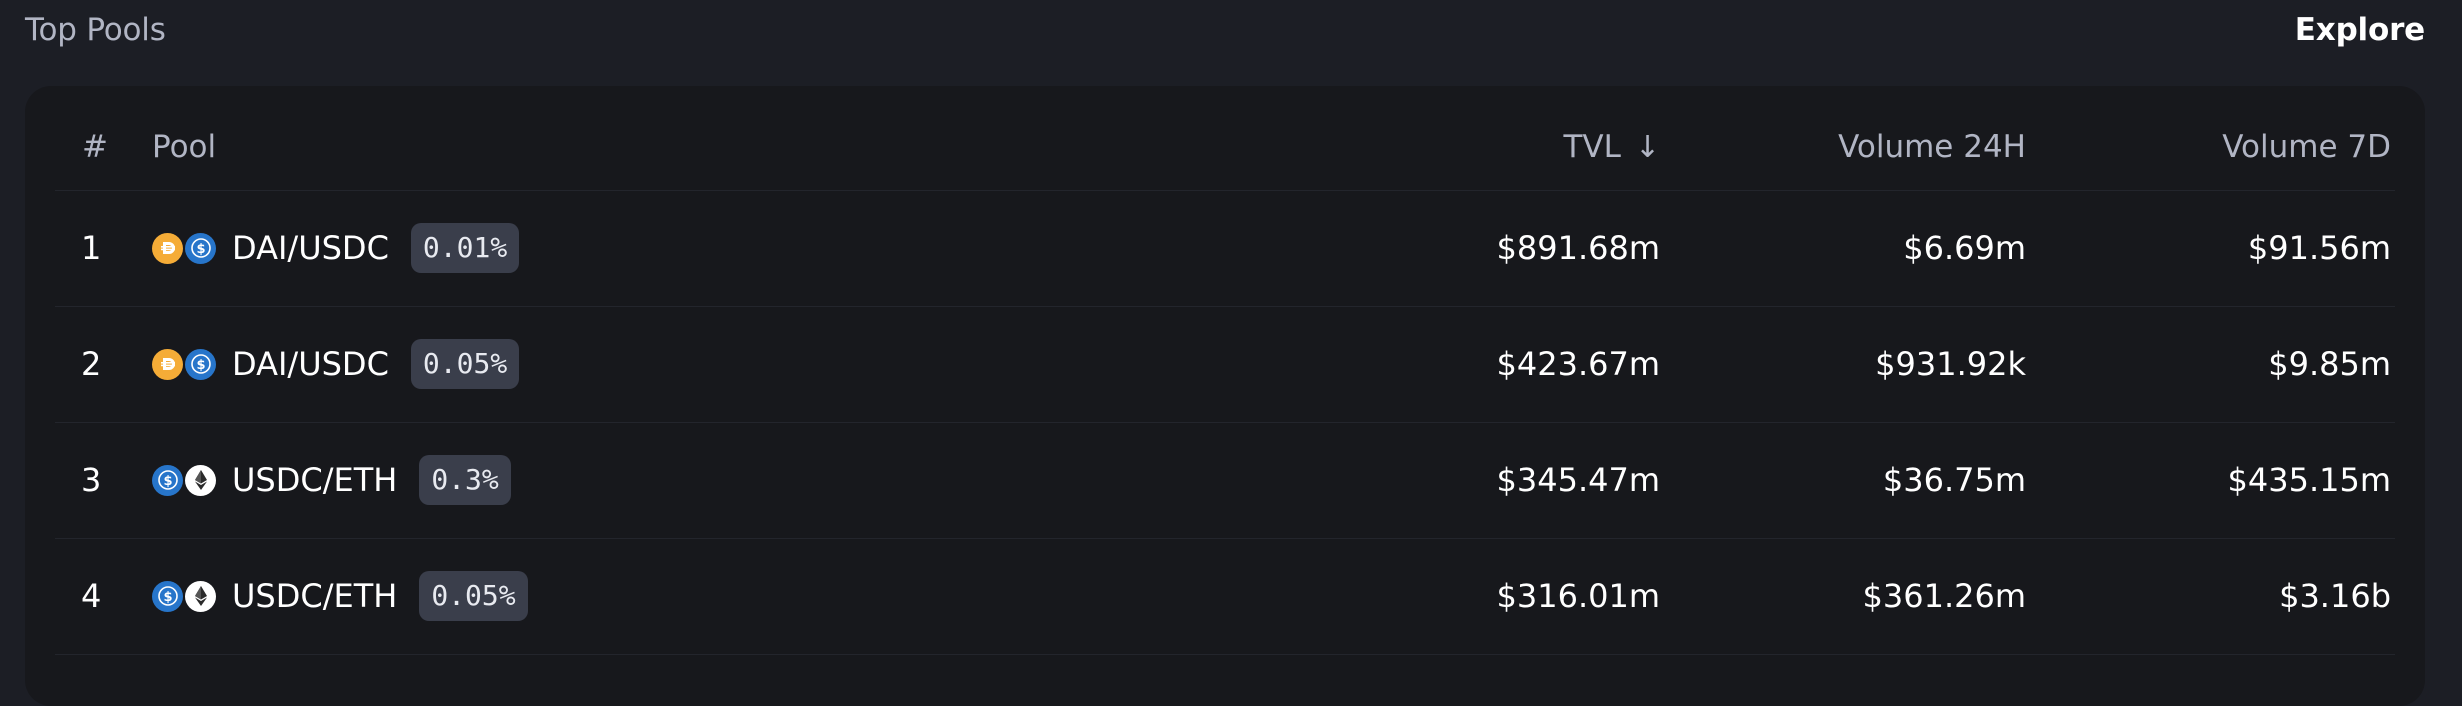 The height and width of the screenshot is (706, 2462). I want to click on tvl-value: $423.67m, so click(1578, 364).